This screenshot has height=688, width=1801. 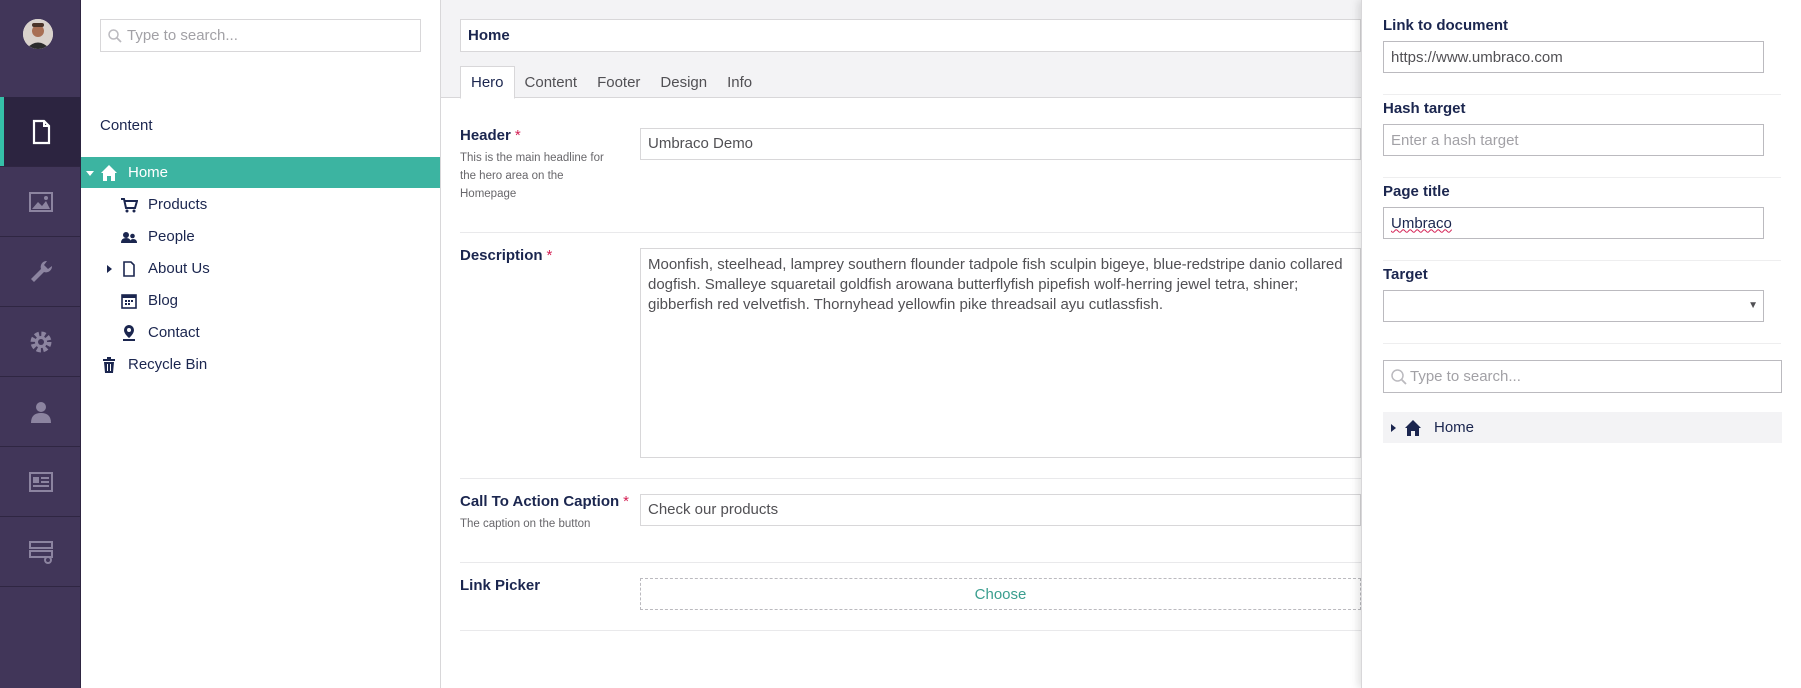 I want to click on node-name-input: Home, so click(x=910, y=35).